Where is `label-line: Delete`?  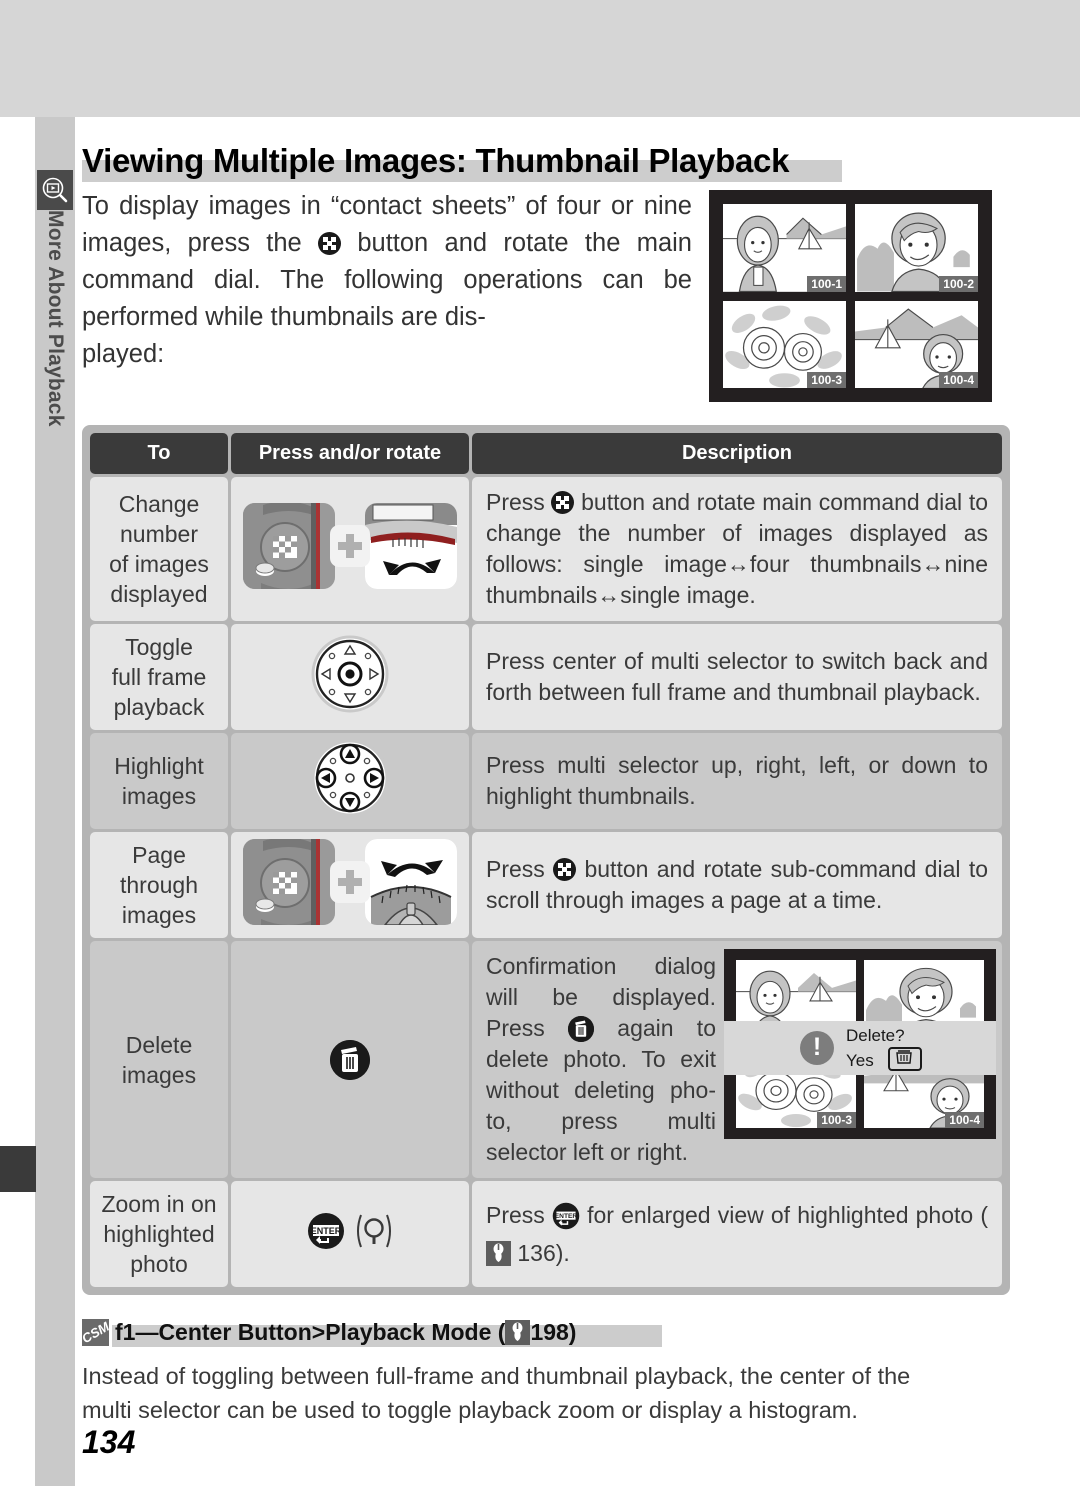
label-line: Delete is located at coordinates (159, 1044).